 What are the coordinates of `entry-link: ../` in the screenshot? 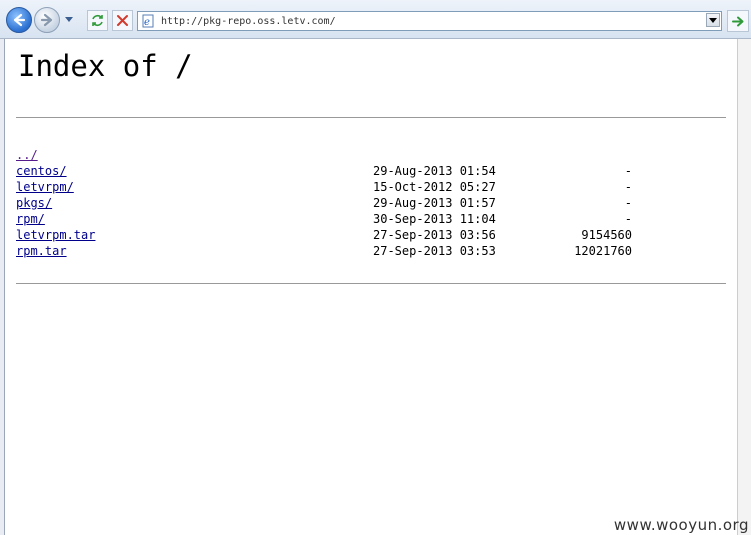 It's located at (27, 155).